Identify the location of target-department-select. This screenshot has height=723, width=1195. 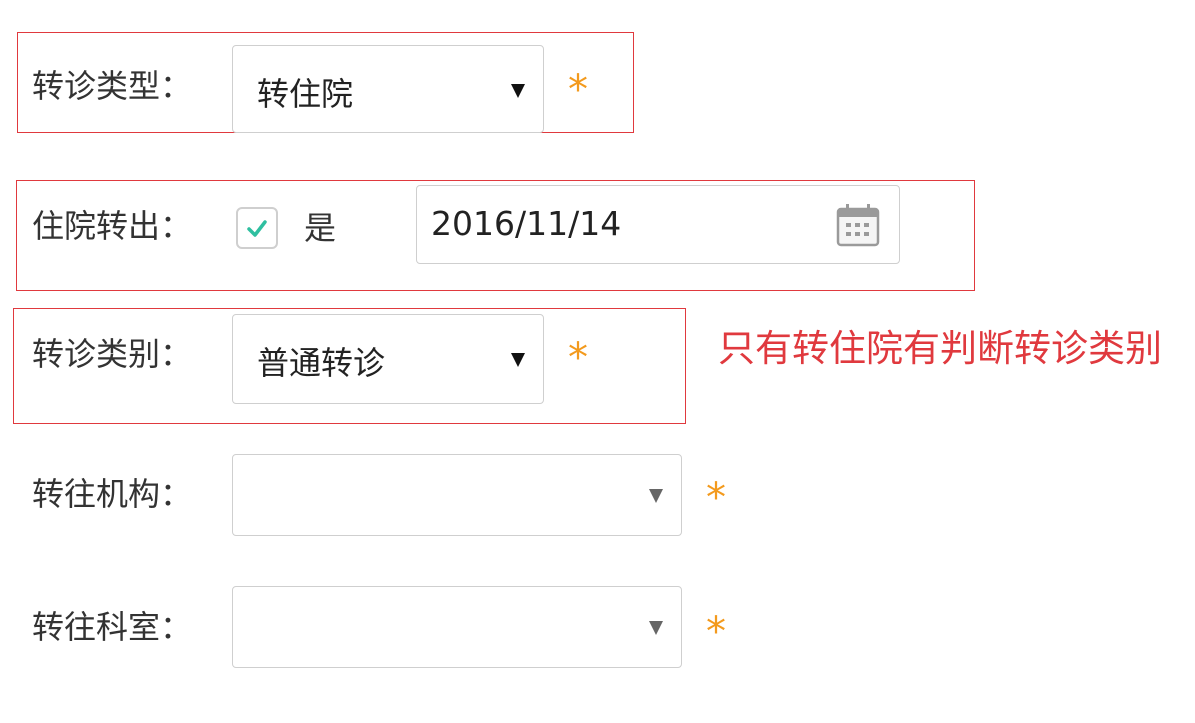
(457, 627).